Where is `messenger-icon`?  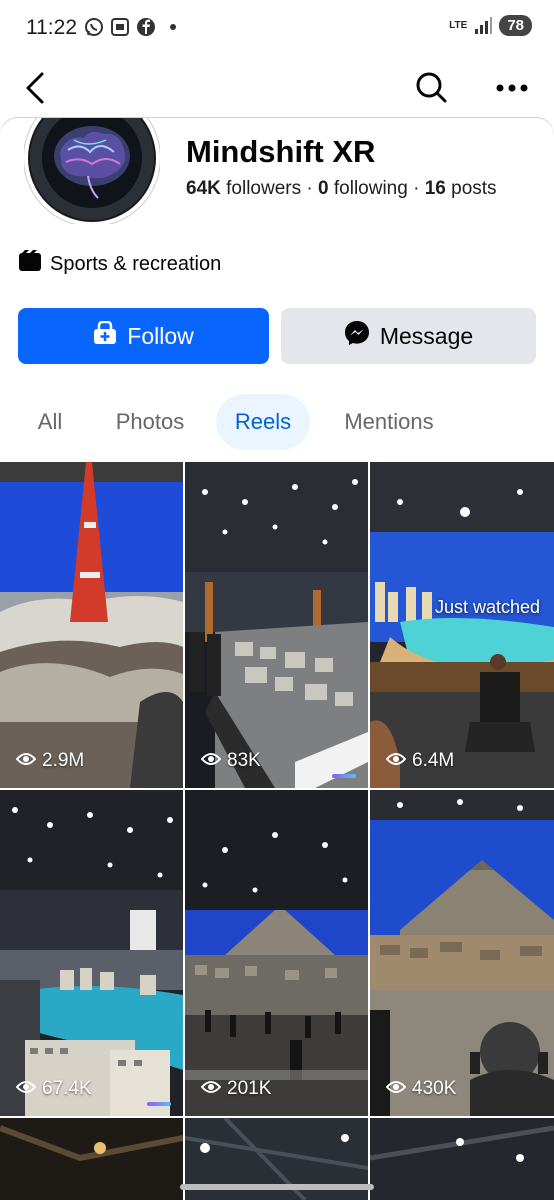 messenger-icon is located at coordinates (357, 336).